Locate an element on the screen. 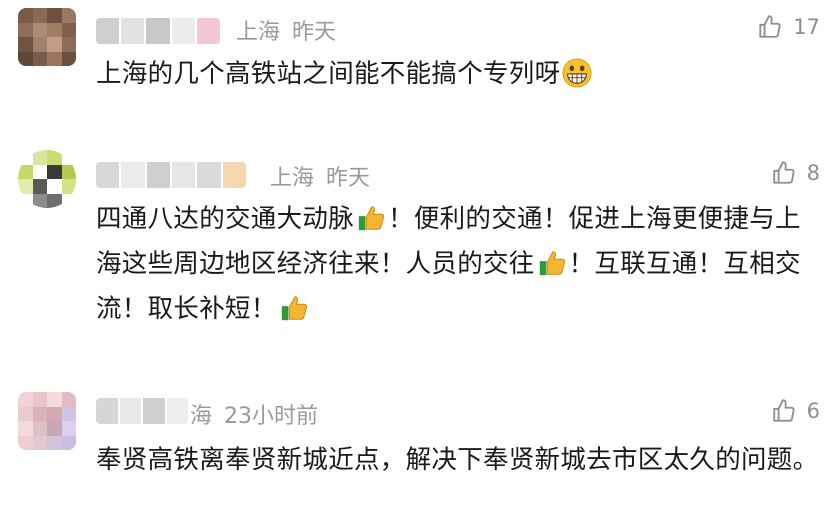 The image size is (834, 522). like-button: 17 is located at coordinates (788, 27).